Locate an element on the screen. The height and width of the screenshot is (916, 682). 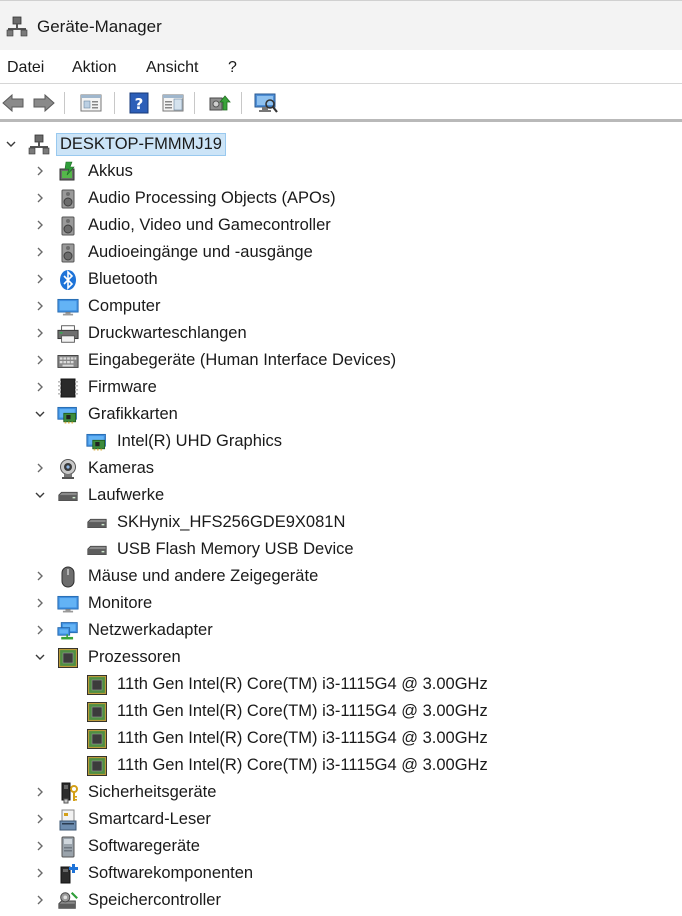
tree-category-label: Computer is located at coordinates (124, 306).